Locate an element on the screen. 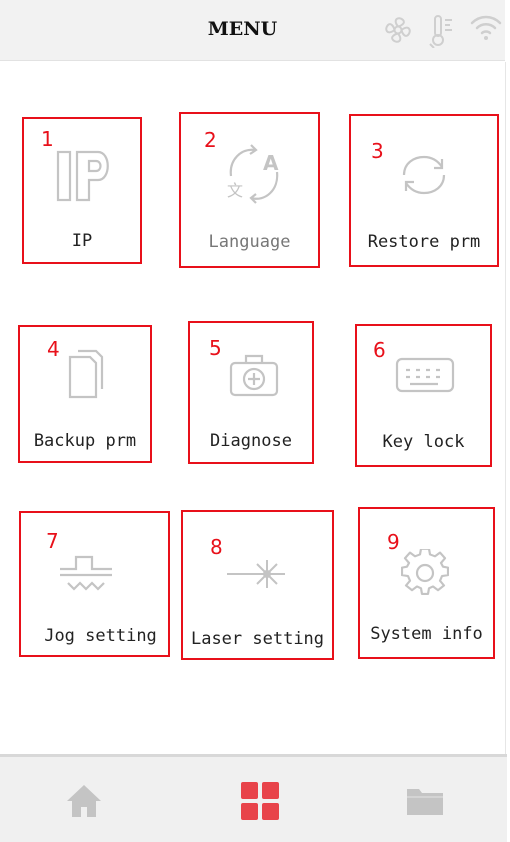 Image resolution: width=510 pixels, height=842 pixels. jog-icon is located at coordinates (86, 573).